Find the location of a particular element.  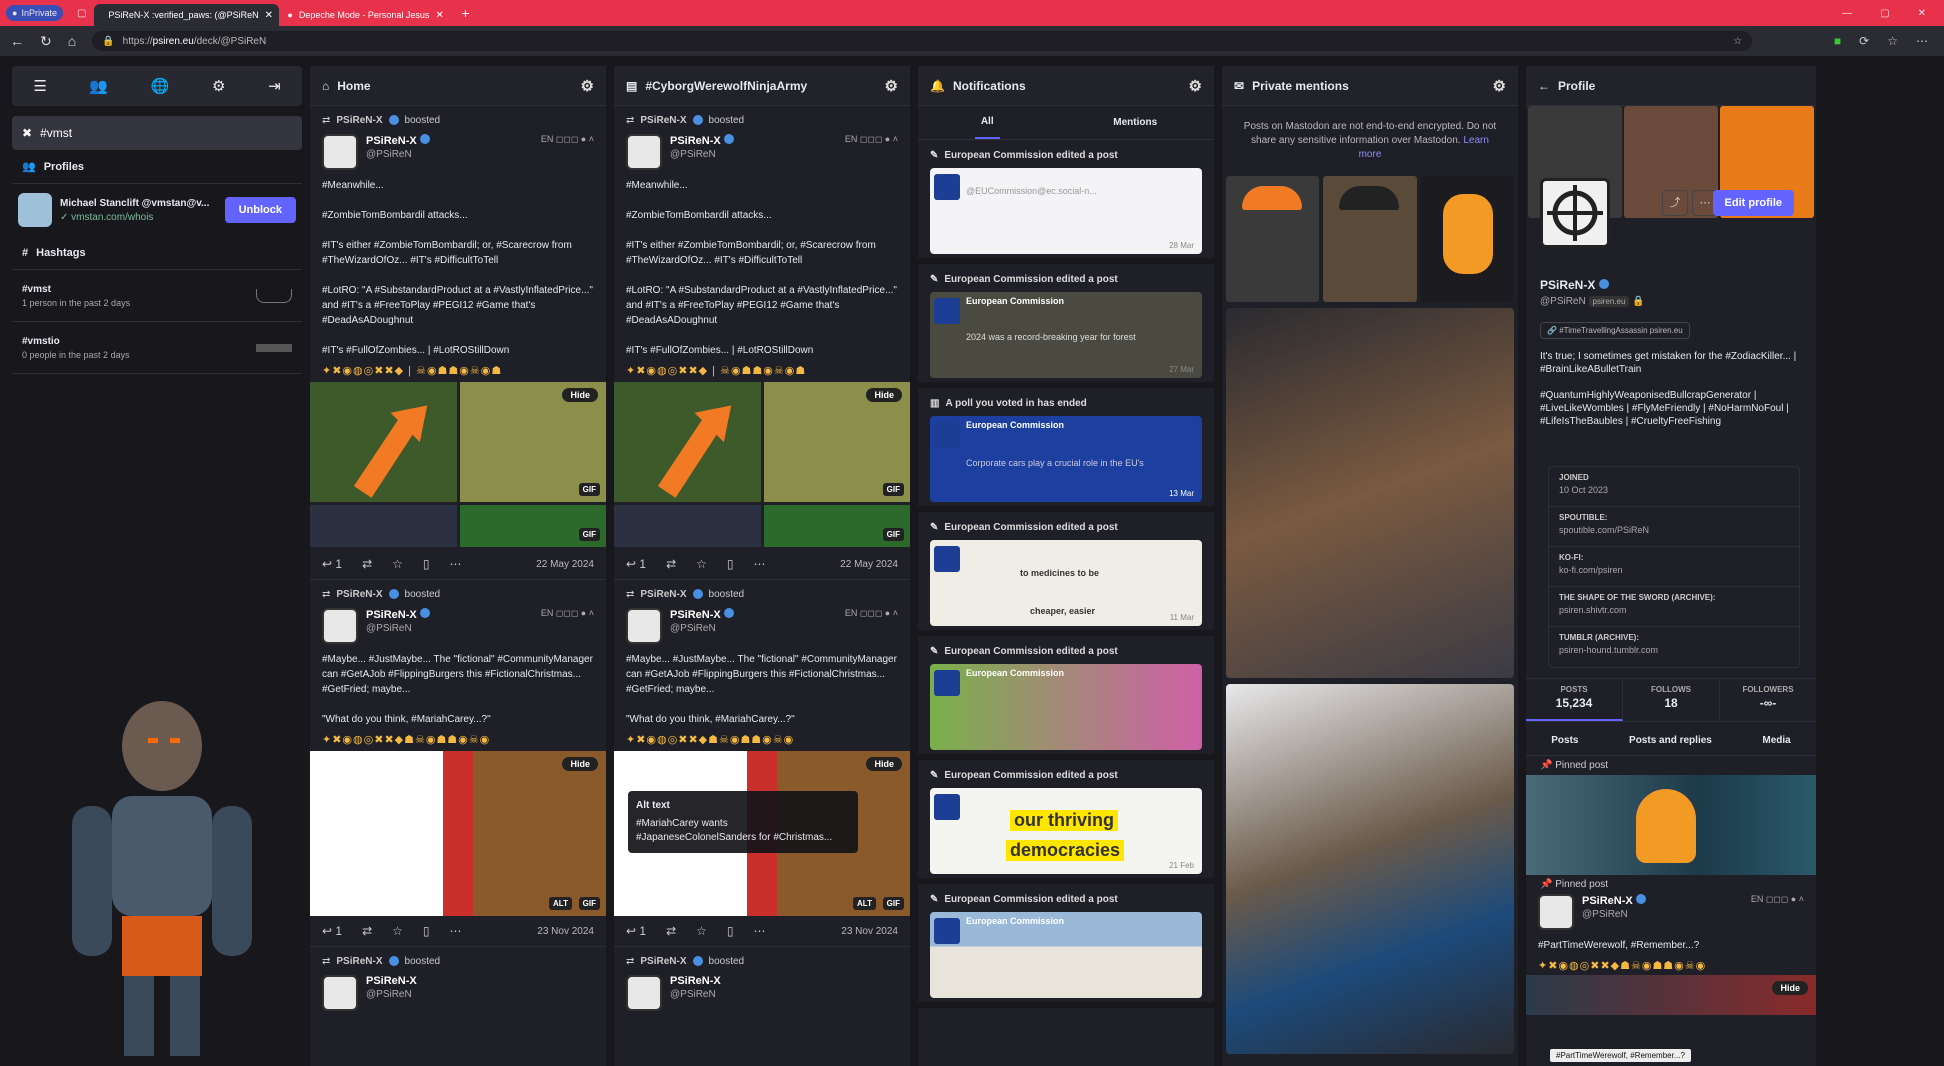

tab-actions-icon: ▢ is located at coordinates (81, 13).